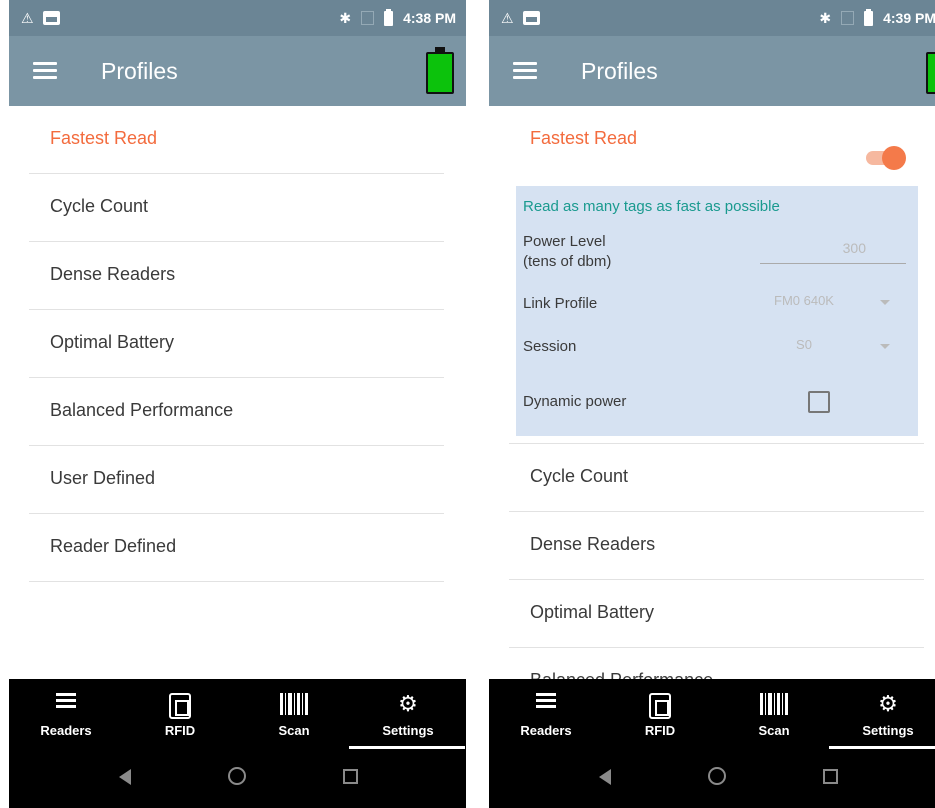 This screenshot has width=935, height=808. Describe the element at coordinates (550, 346) in the screenshot. I see `session-label: Session` at that location.